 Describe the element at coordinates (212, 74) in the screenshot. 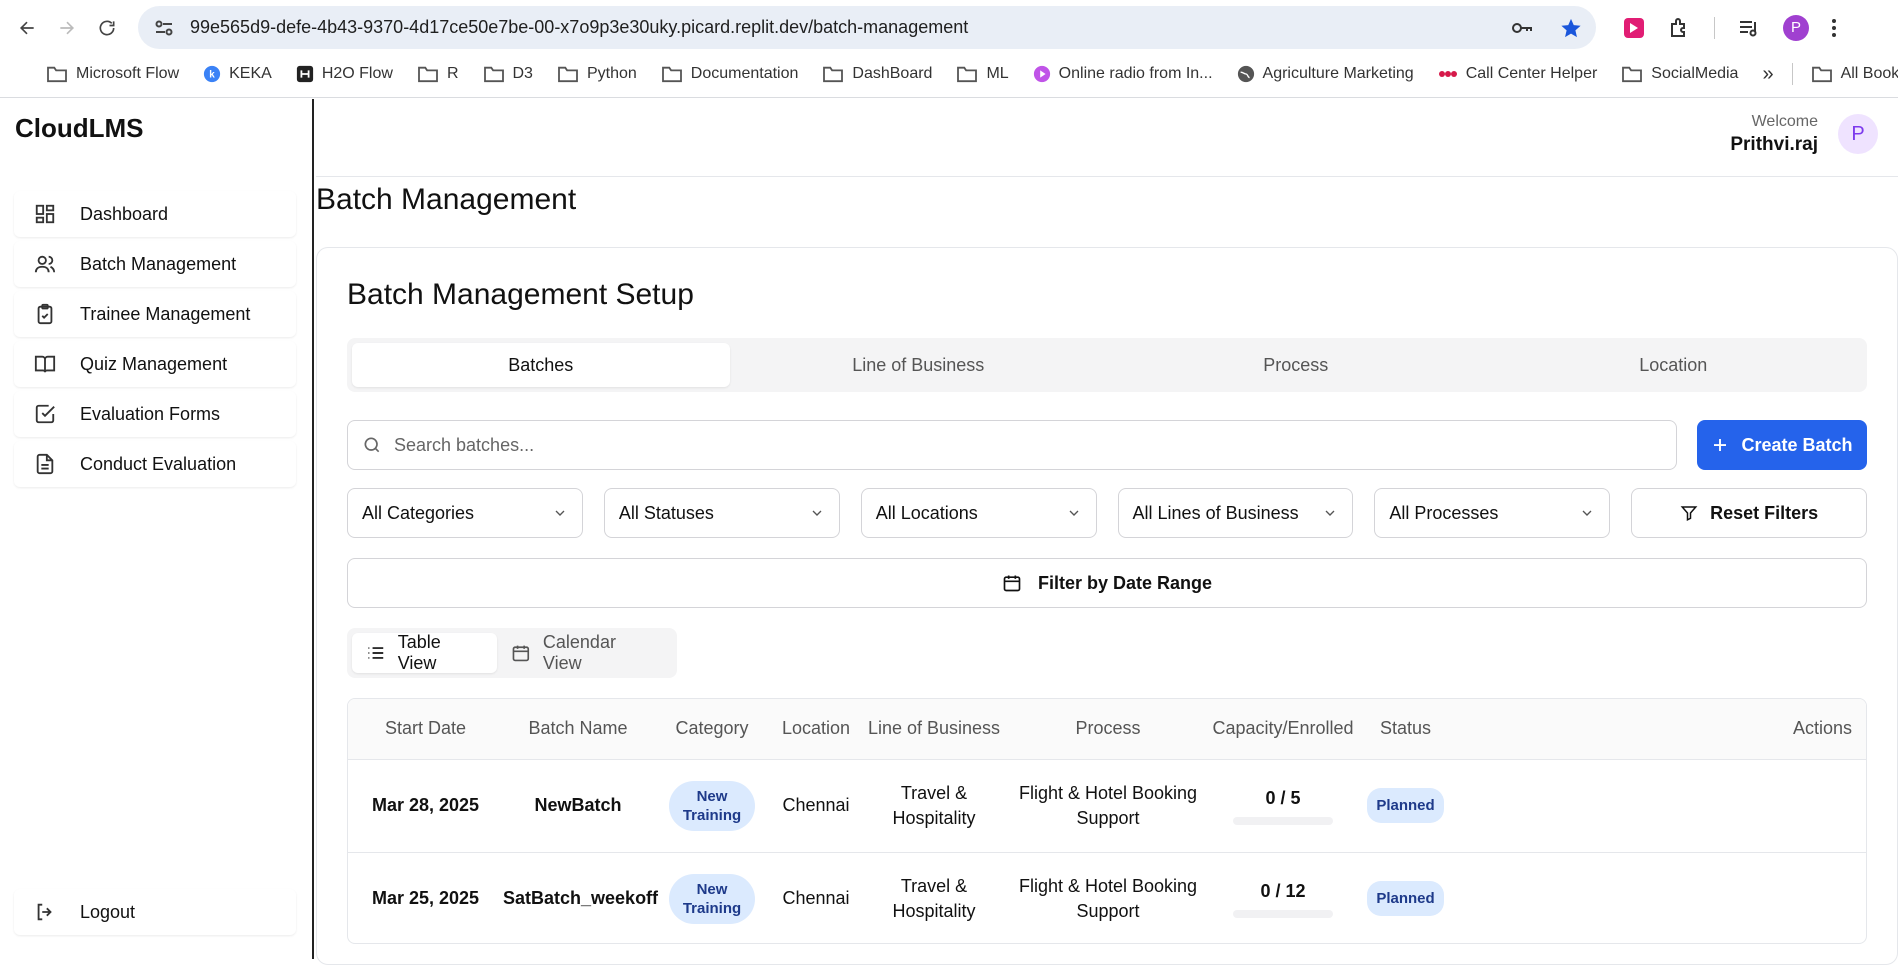

I see `keka-icon: k` at that location.